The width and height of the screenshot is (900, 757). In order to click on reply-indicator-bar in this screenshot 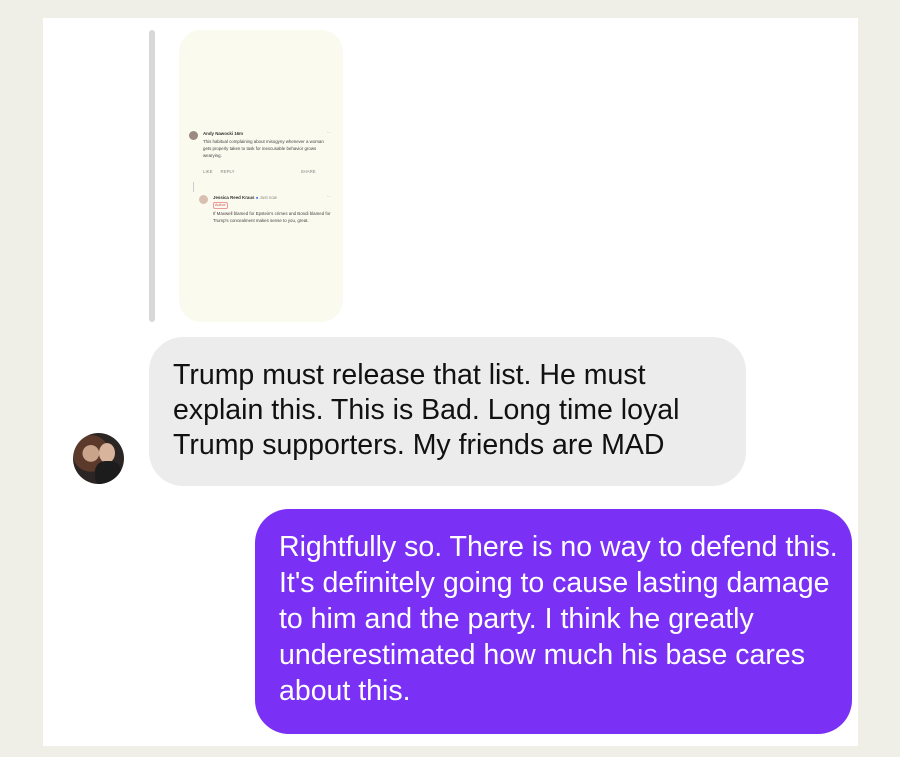, I will do `click(152, 176)`.